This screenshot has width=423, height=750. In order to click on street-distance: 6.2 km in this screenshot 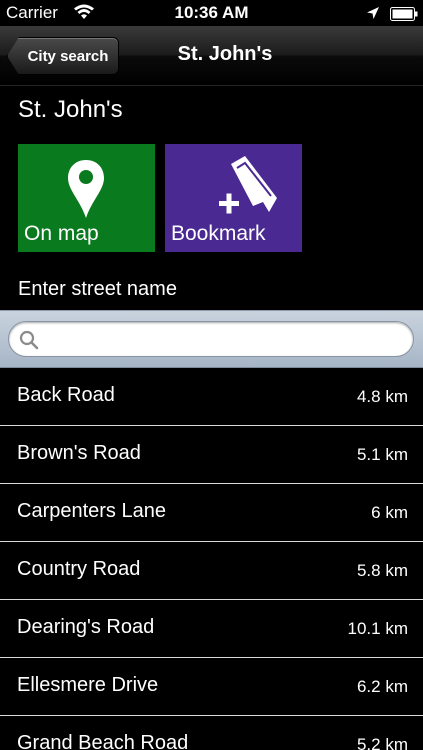, I will do `click(382, 686)`.